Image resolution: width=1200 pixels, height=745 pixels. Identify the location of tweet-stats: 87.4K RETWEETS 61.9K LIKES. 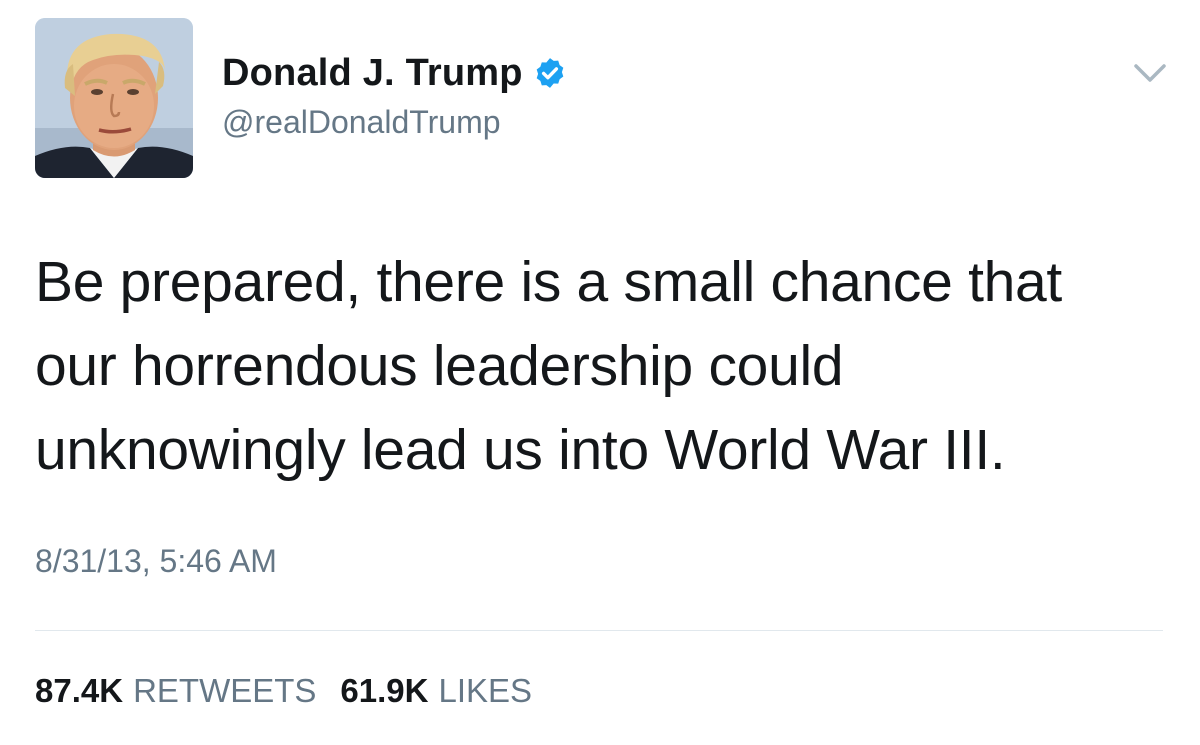
(295, 691).